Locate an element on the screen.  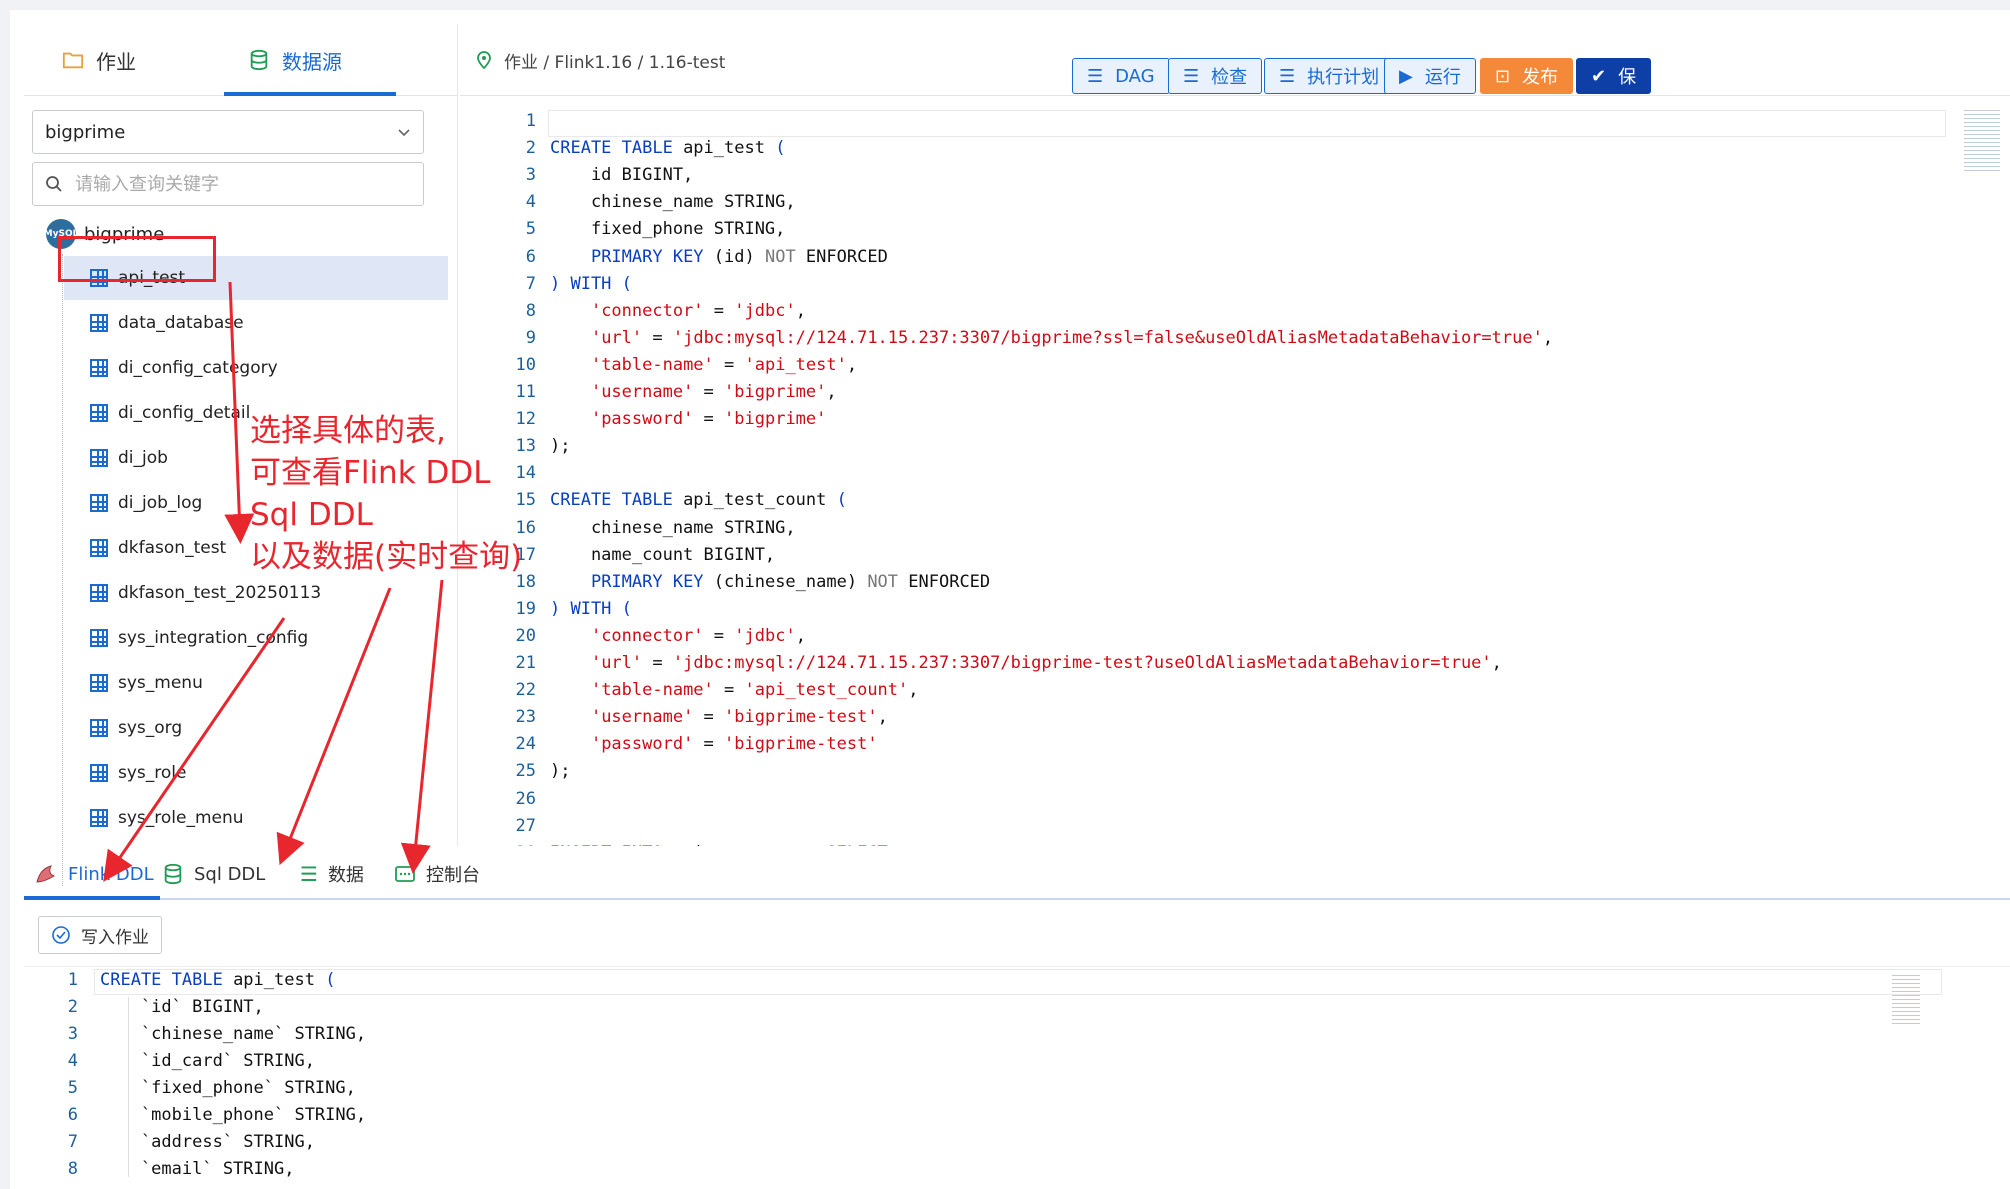
datasource-select-value: bigprime is located at coordinates (85, 132).